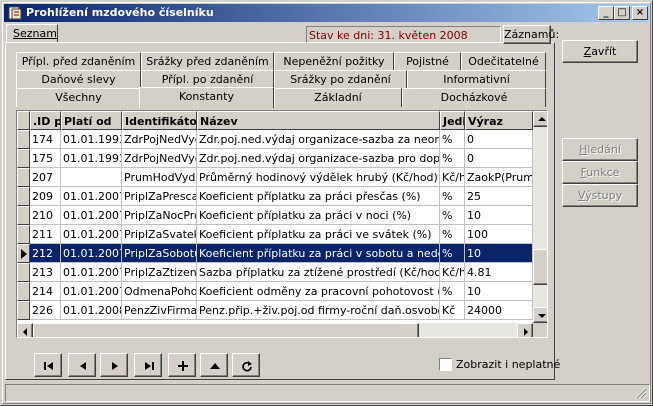  What do you see at coordinates (499, 310) in the screenshot?
I see `cell-vyraz: 24000` at bounding box center [499, 310].